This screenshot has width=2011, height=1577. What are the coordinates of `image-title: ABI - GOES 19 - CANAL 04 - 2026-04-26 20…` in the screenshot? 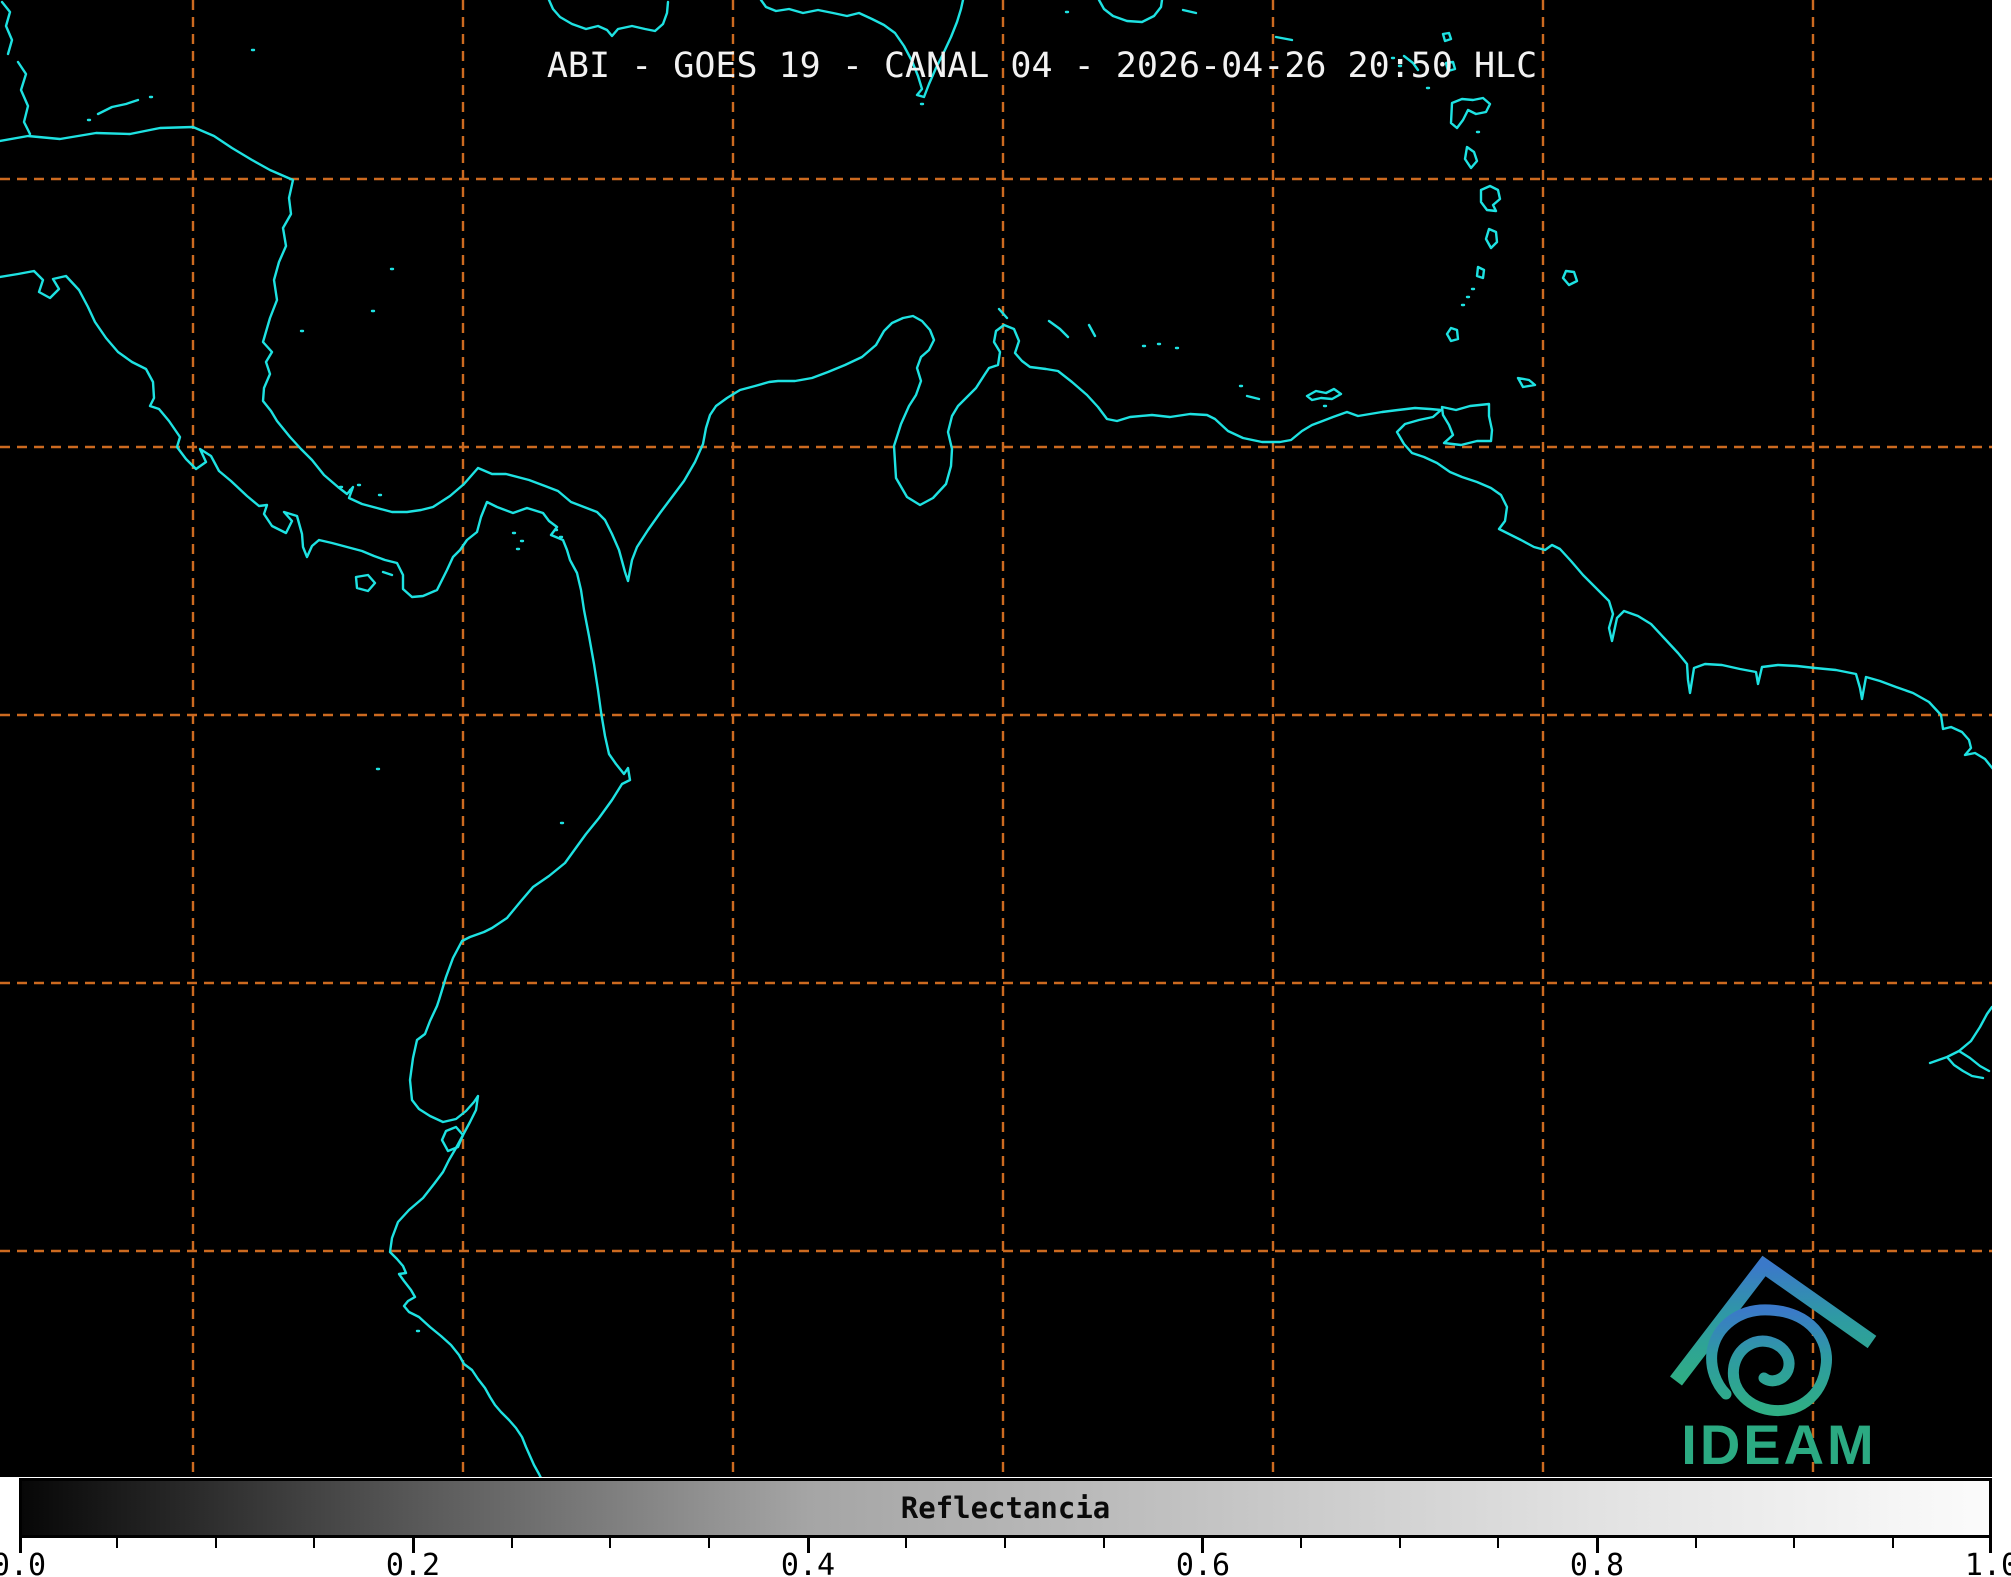 It's located at (1042, 66).